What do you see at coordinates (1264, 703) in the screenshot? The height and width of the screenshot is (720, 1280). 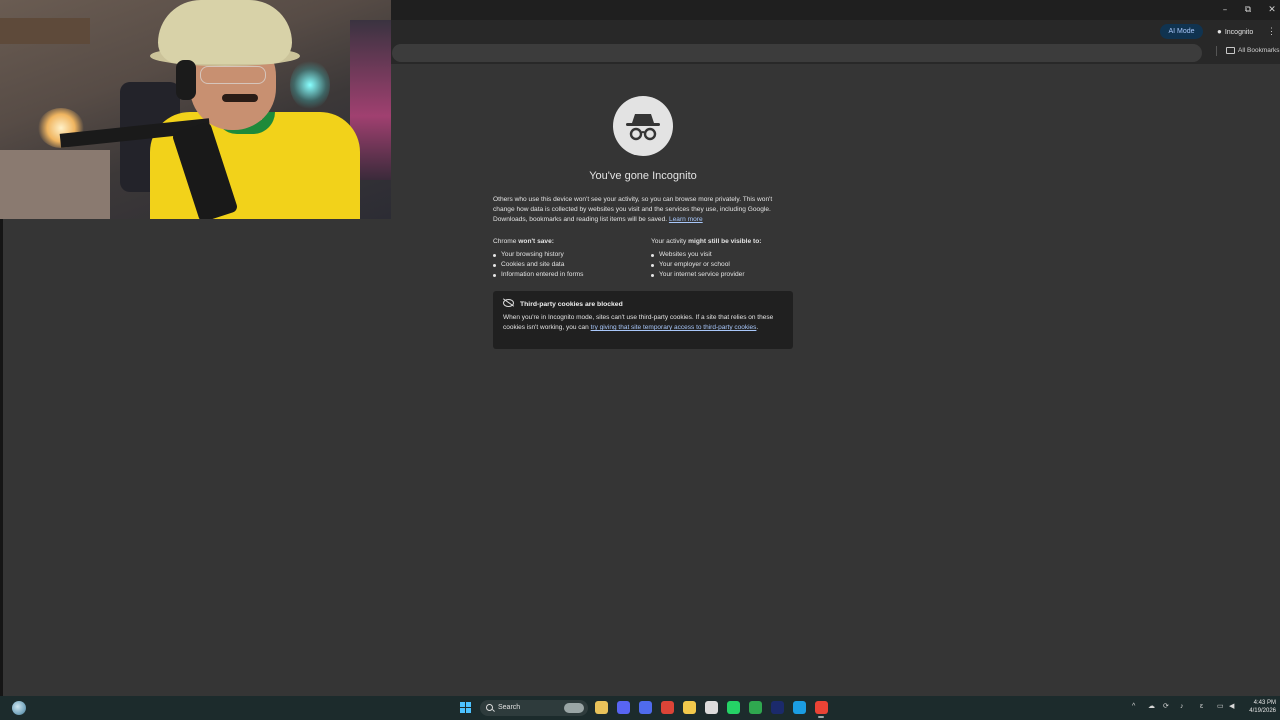 I see `clock-time: 4:43 PM` at bounding box center [1264, 703].